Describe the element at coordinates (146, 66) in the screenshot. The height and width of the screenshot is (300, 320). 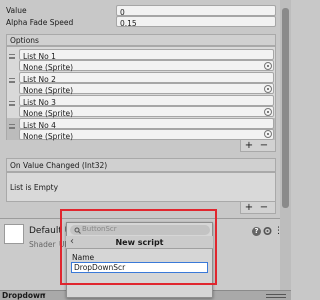
I see `option-1-image-field: None (Sprite)` at that location.